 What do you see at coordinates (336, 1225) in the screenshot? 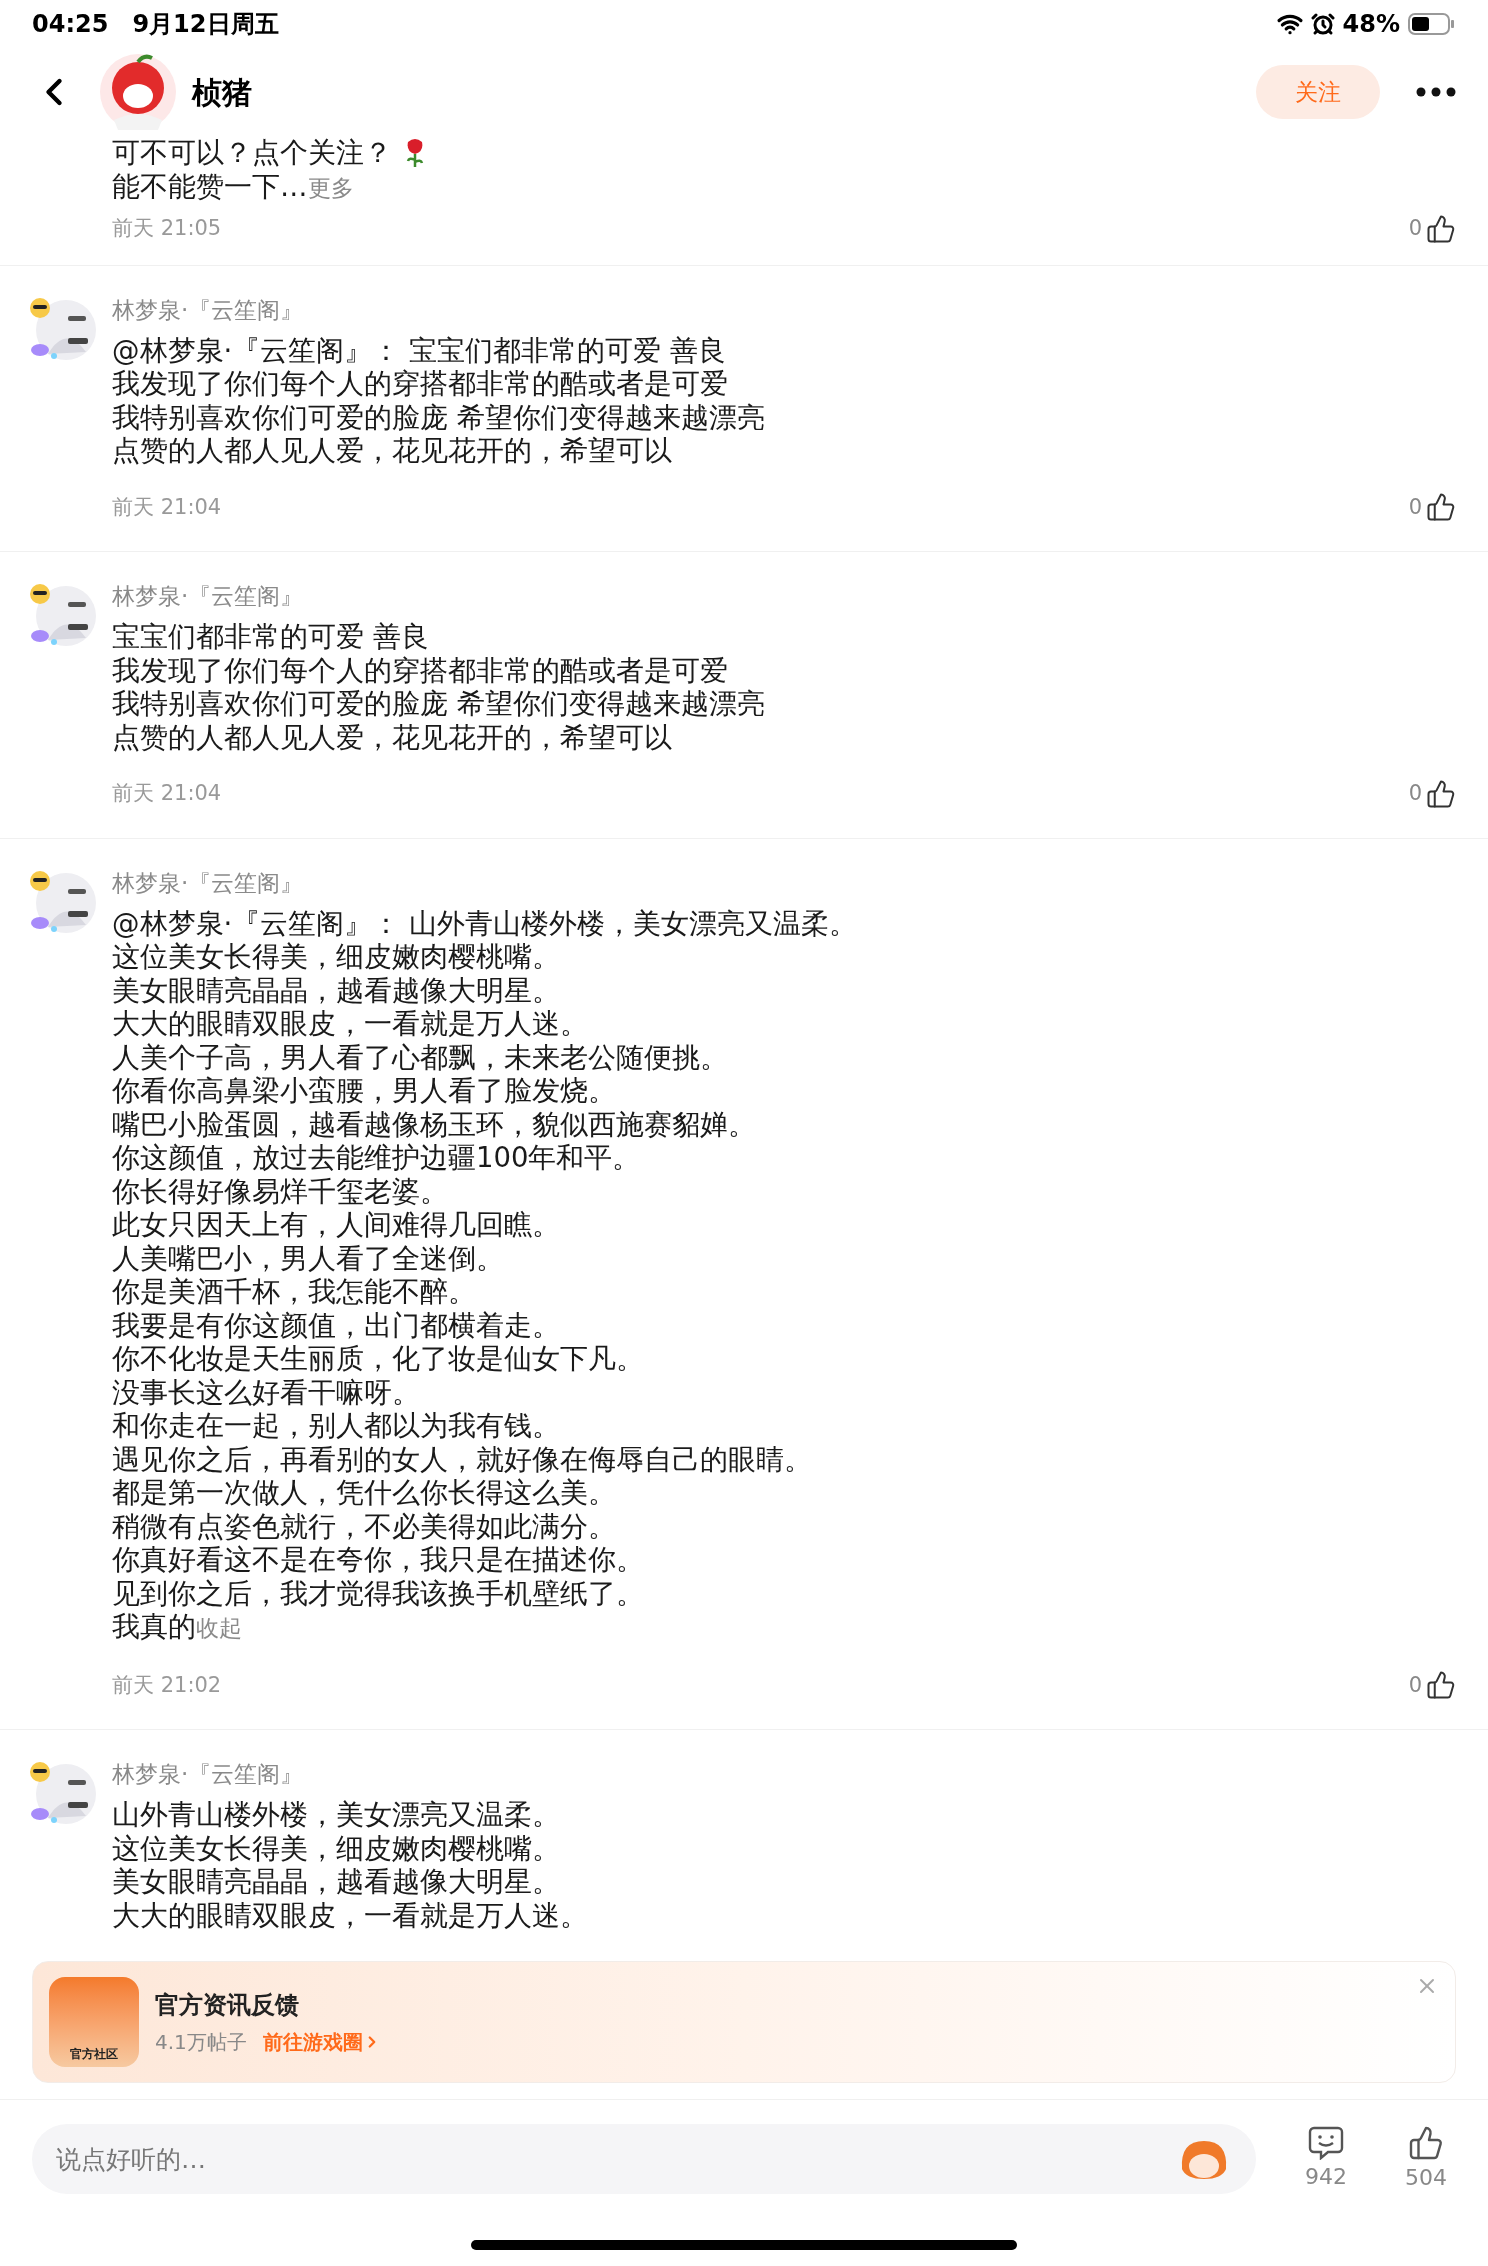
I see `comment-text: 此女只因天上有，人间难得几回瞧。` at bounding box center [336, 1225].